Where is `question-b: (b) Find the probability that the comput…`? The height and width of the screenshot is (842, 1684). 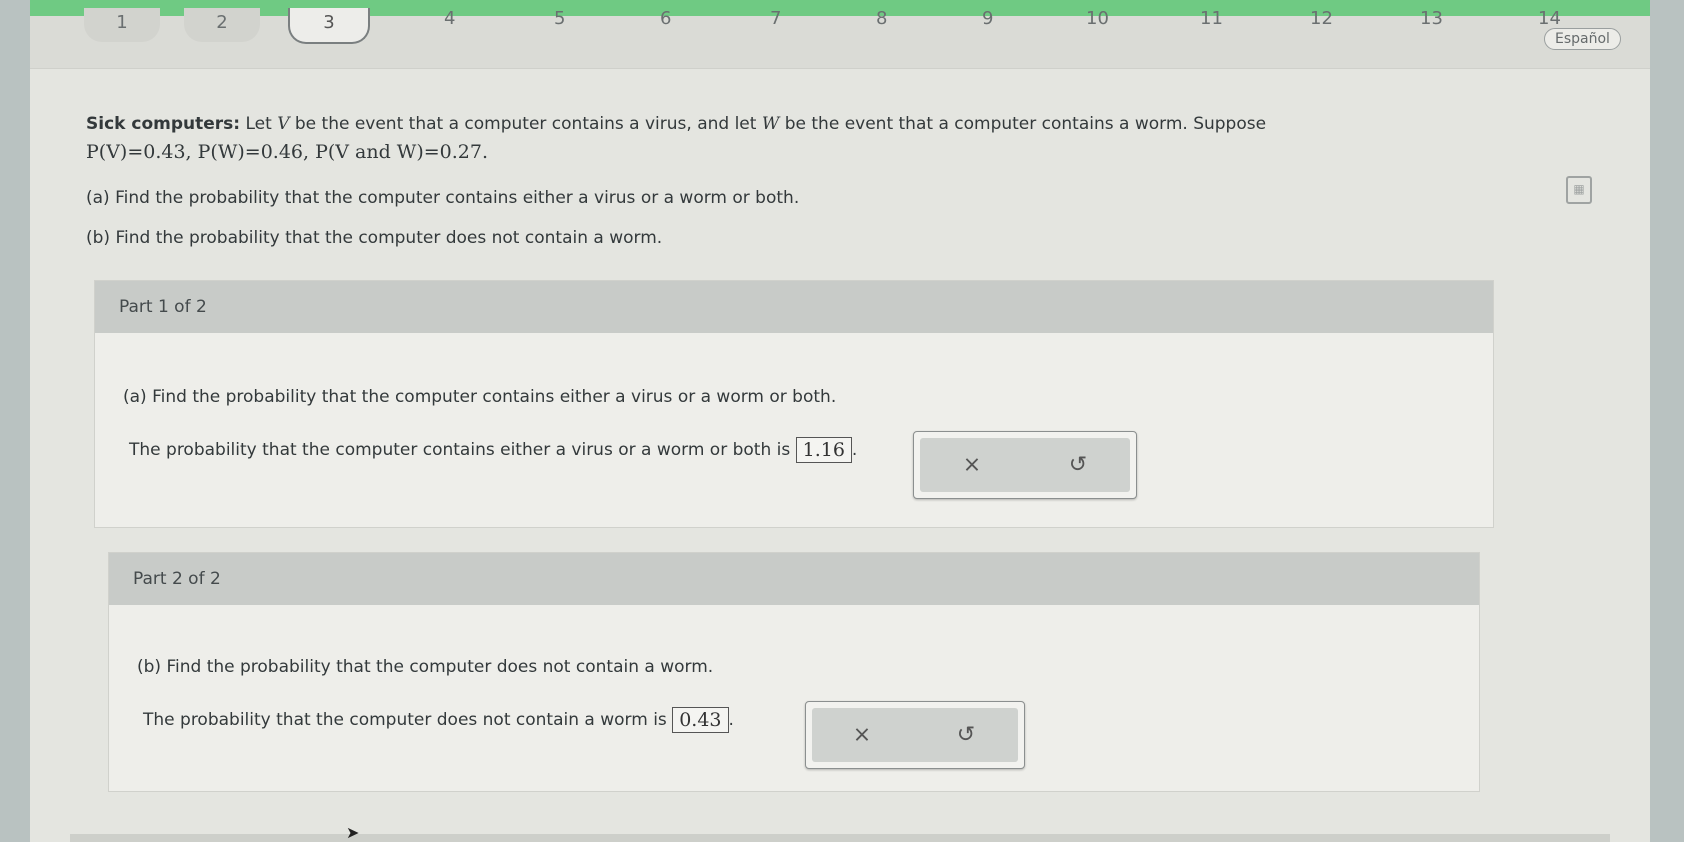
question-b: (b) Find the probability that the comput… is located at coordinates (374, 238).